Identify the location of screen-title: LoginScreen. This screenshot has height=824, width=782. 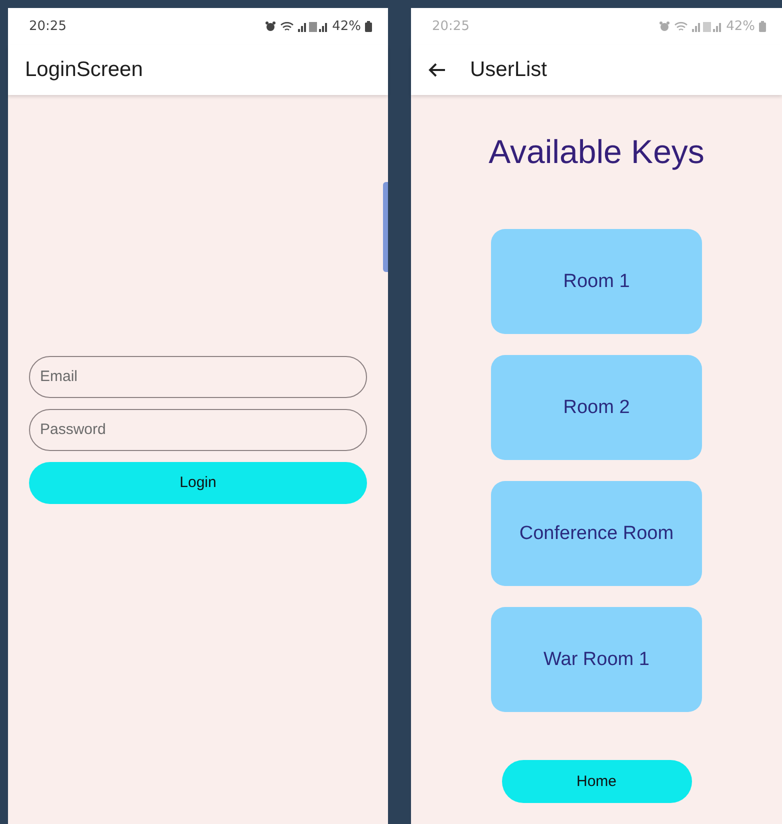
(84, 70).